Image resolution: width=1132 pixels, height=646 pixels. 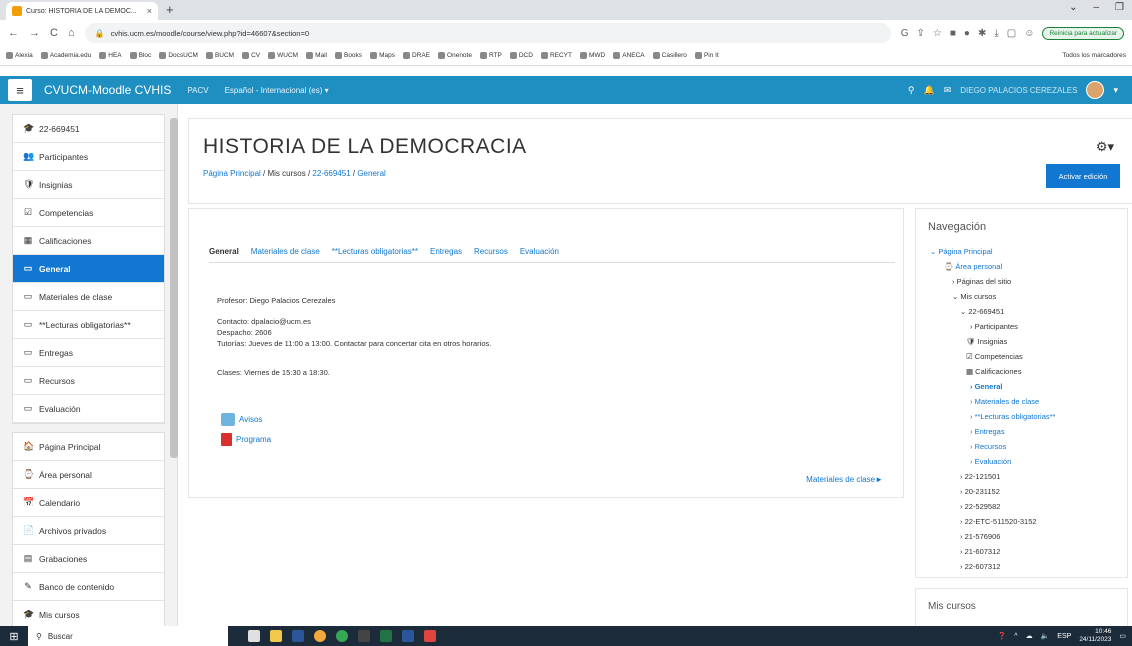 What do you see at coordinates (88, 475) in the screenshot?
I see `sidebar-item: ⌚ Área personal` at bounding box center [88, 475].